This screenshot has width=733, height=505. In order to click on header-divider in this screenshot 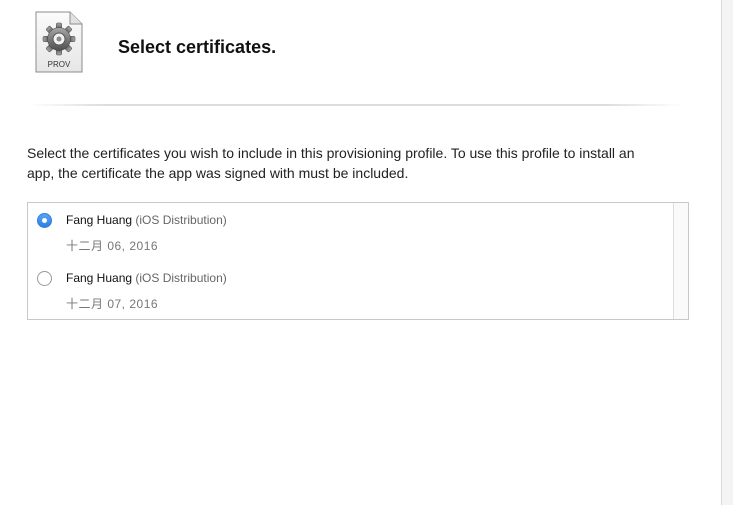, I will do `click(355, 105)`.